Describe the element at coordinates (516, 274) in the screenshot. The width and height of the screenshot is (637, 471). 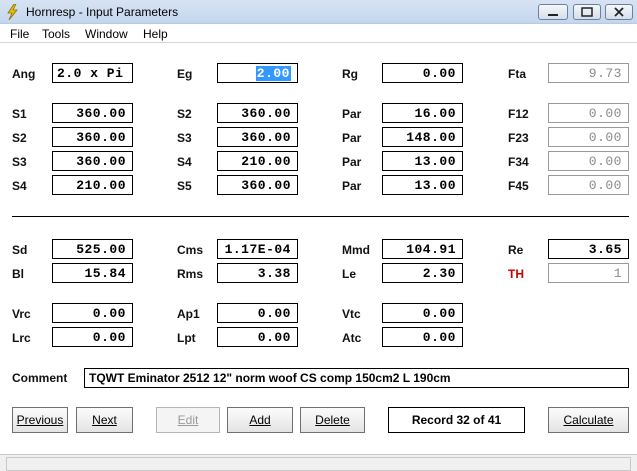
I see `label-th: TH` at that location.